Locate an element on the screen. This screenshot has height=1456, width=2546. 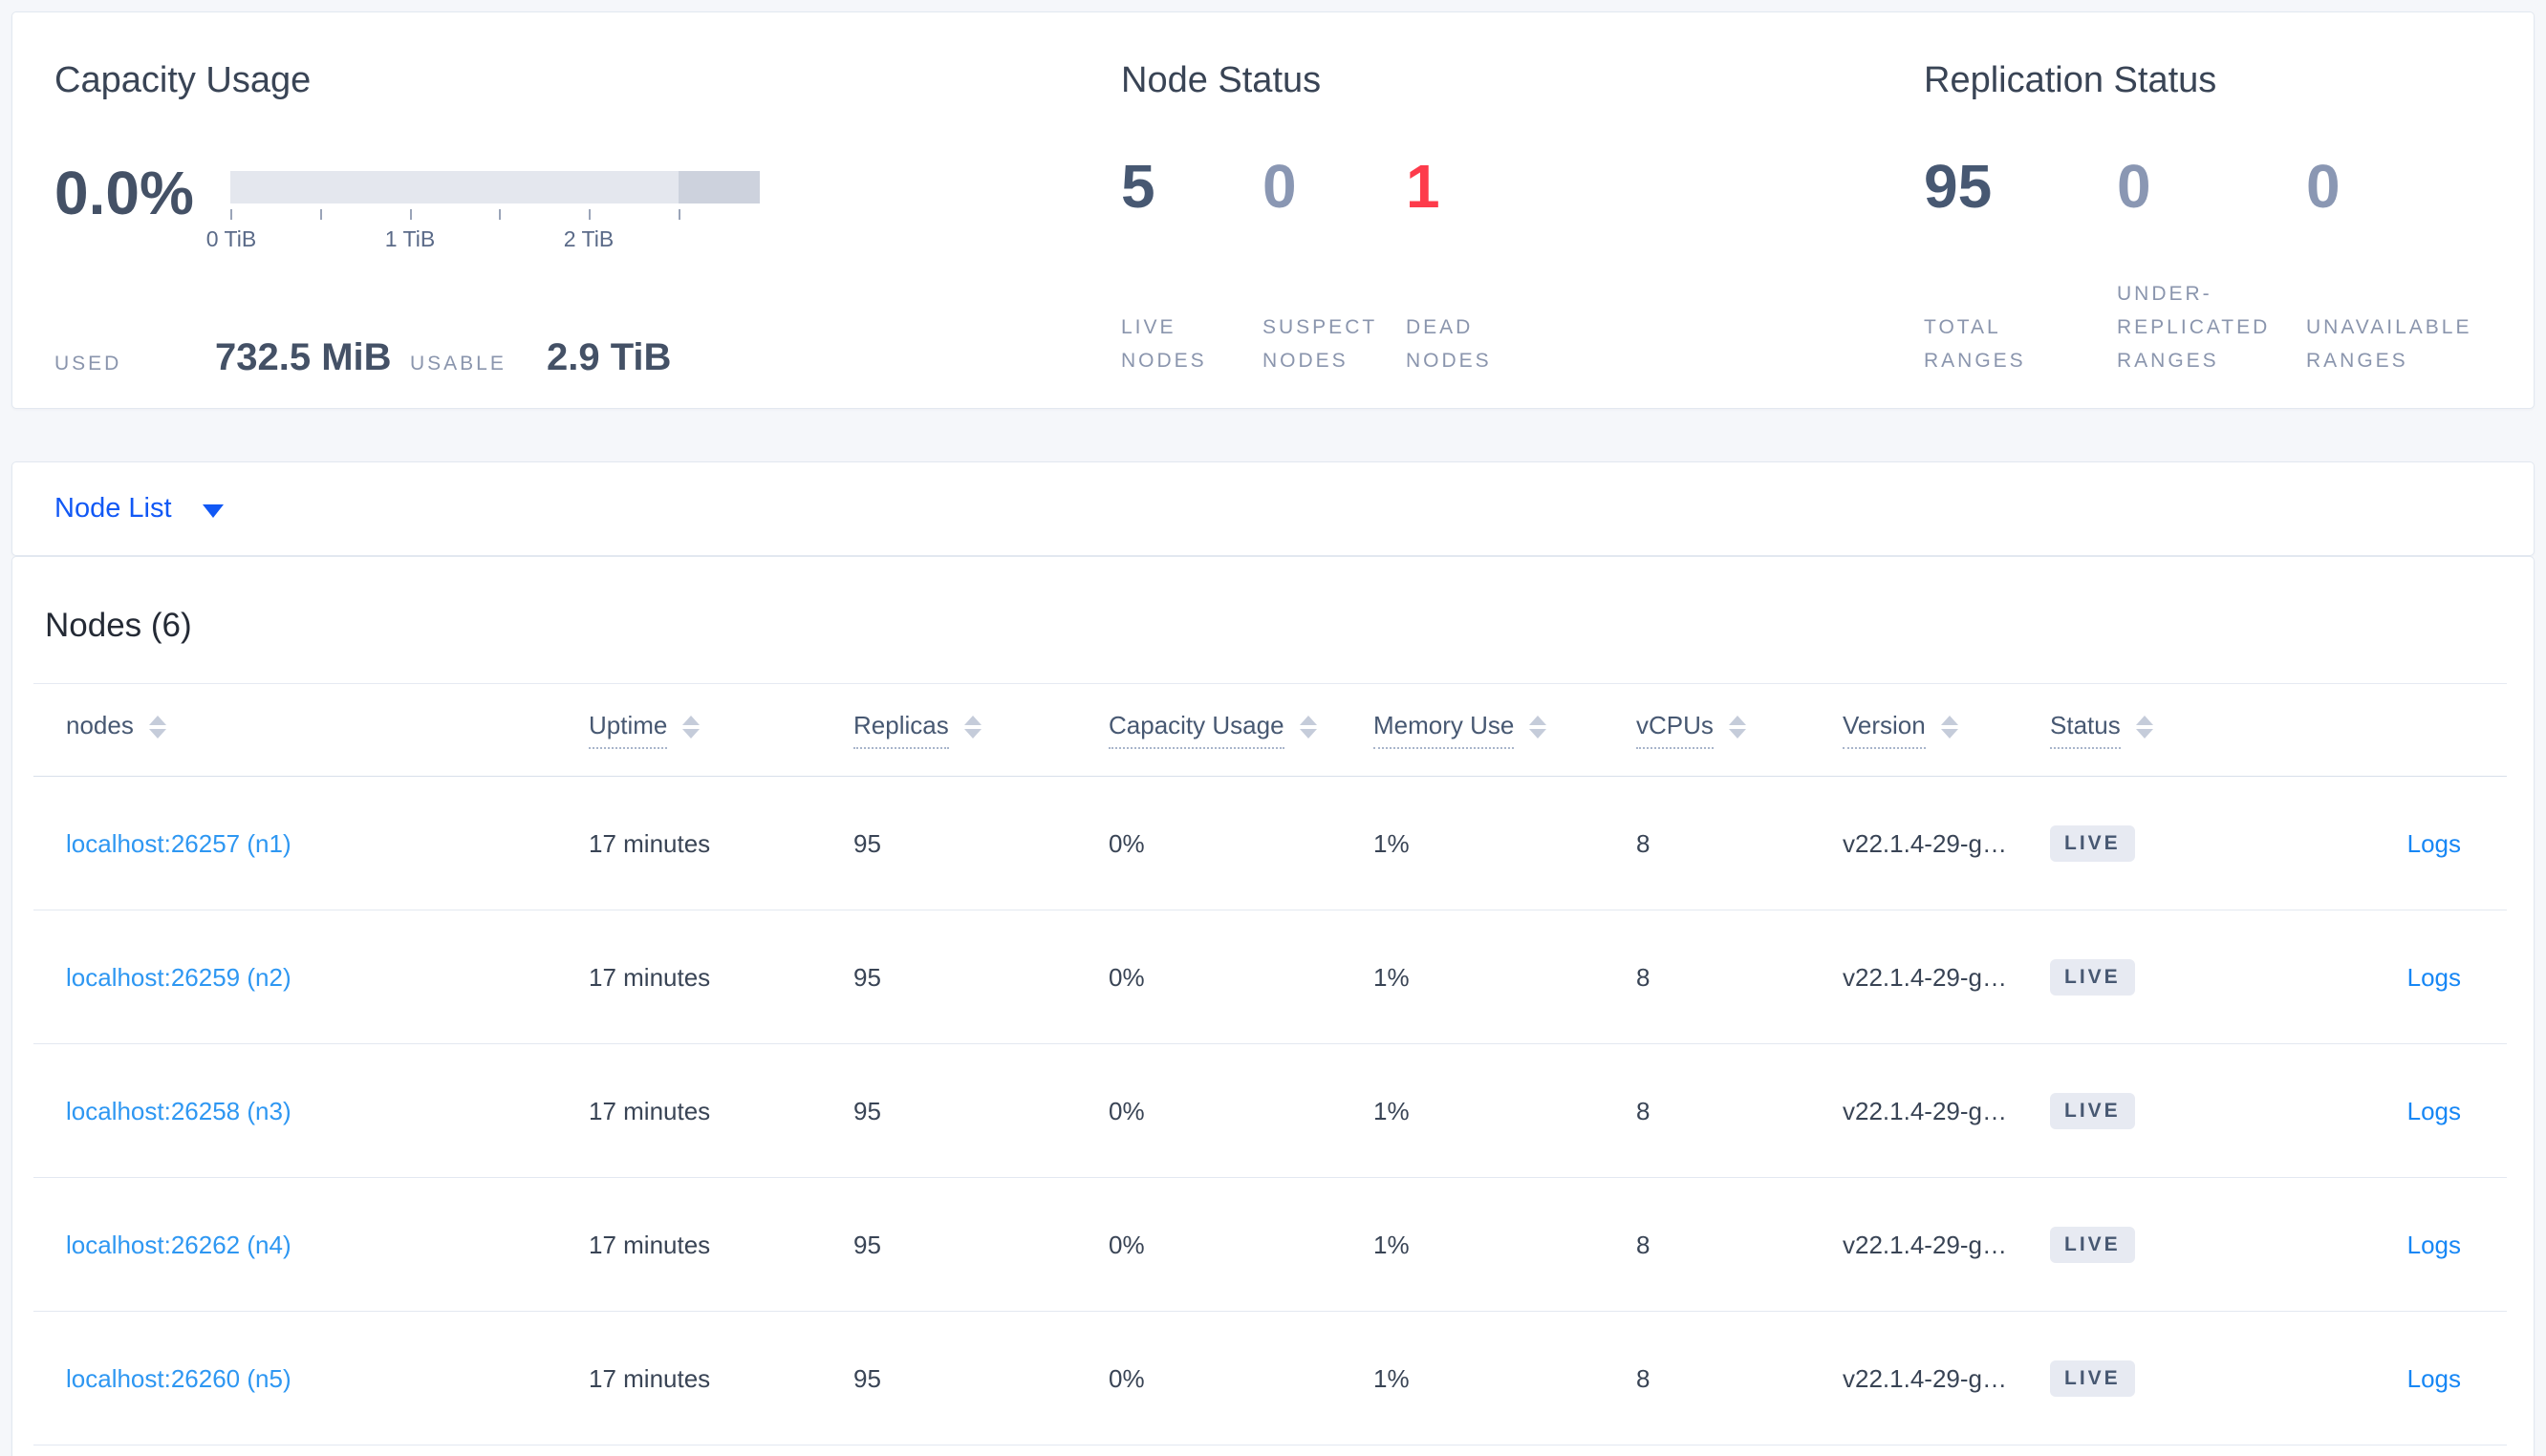
dead-nodes-label: DEAD NODES is located at coordinates (1449, 344).